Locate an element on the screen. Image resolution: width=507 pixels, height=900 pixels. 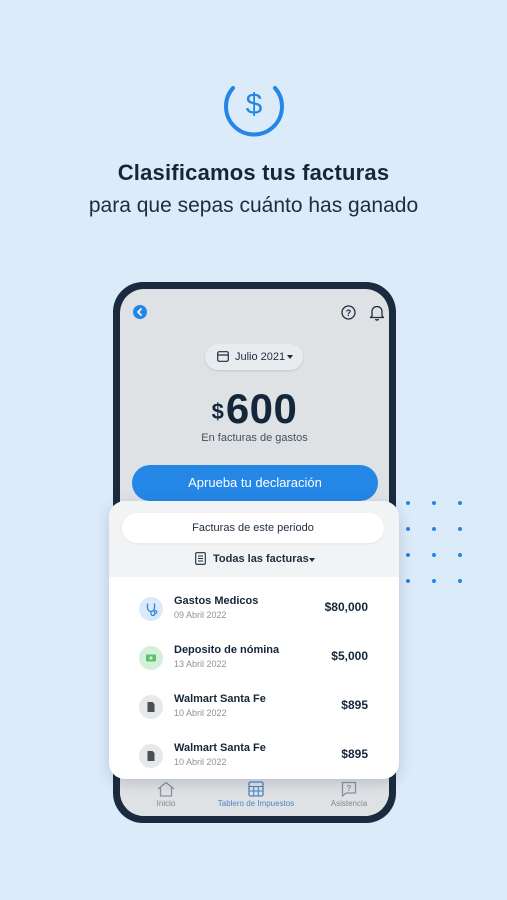
invoice-row: Gastos Medicos 09 Abril 2022 $80,000 is located at coordinates (254, 620).